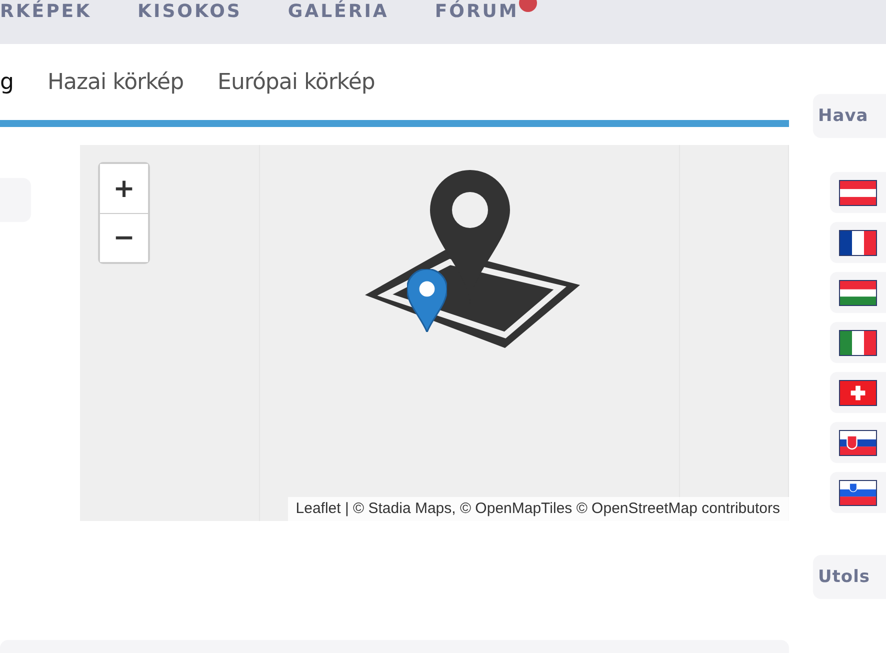 The height and width of the screenshot is (653, 886). Describe the element at coordinates (190, 12) in the screenshot. I see `nav-link: KISOKOS` at that location.